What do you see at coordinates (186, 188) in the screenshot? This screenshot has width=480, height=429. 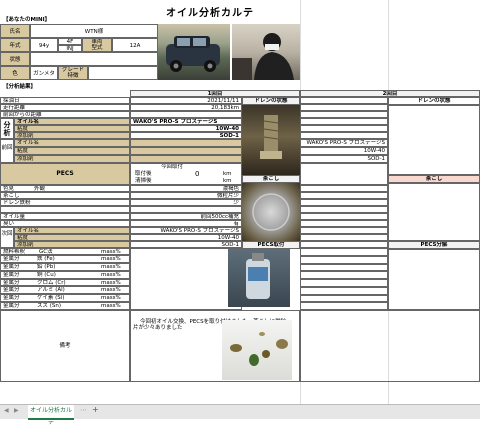 I see `r1-appearance: 濃褐色` at bounding box center [186, 188].